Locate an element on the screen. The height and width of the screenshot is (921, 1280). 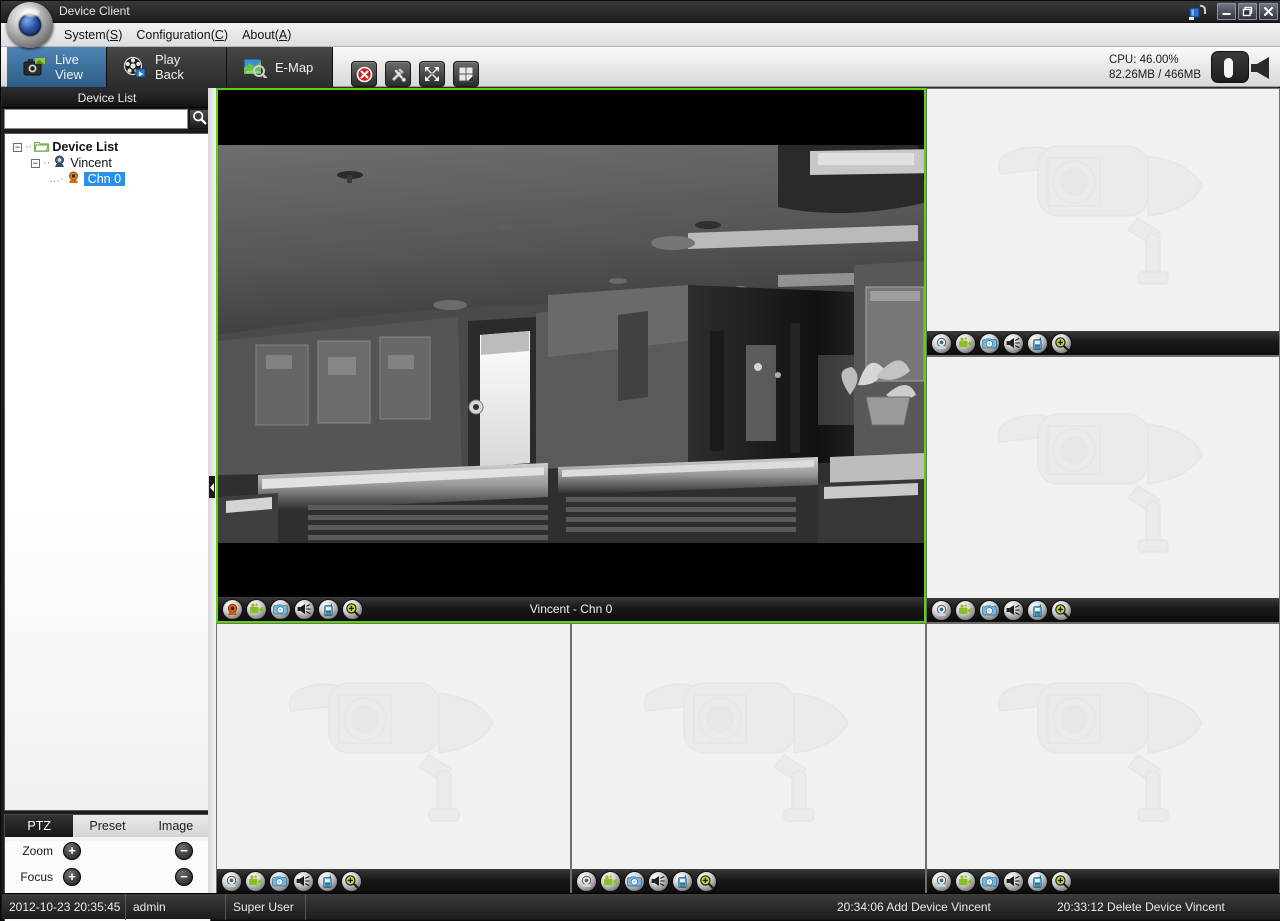
cell-3-toolbar is located at coordinates (1103, 610).